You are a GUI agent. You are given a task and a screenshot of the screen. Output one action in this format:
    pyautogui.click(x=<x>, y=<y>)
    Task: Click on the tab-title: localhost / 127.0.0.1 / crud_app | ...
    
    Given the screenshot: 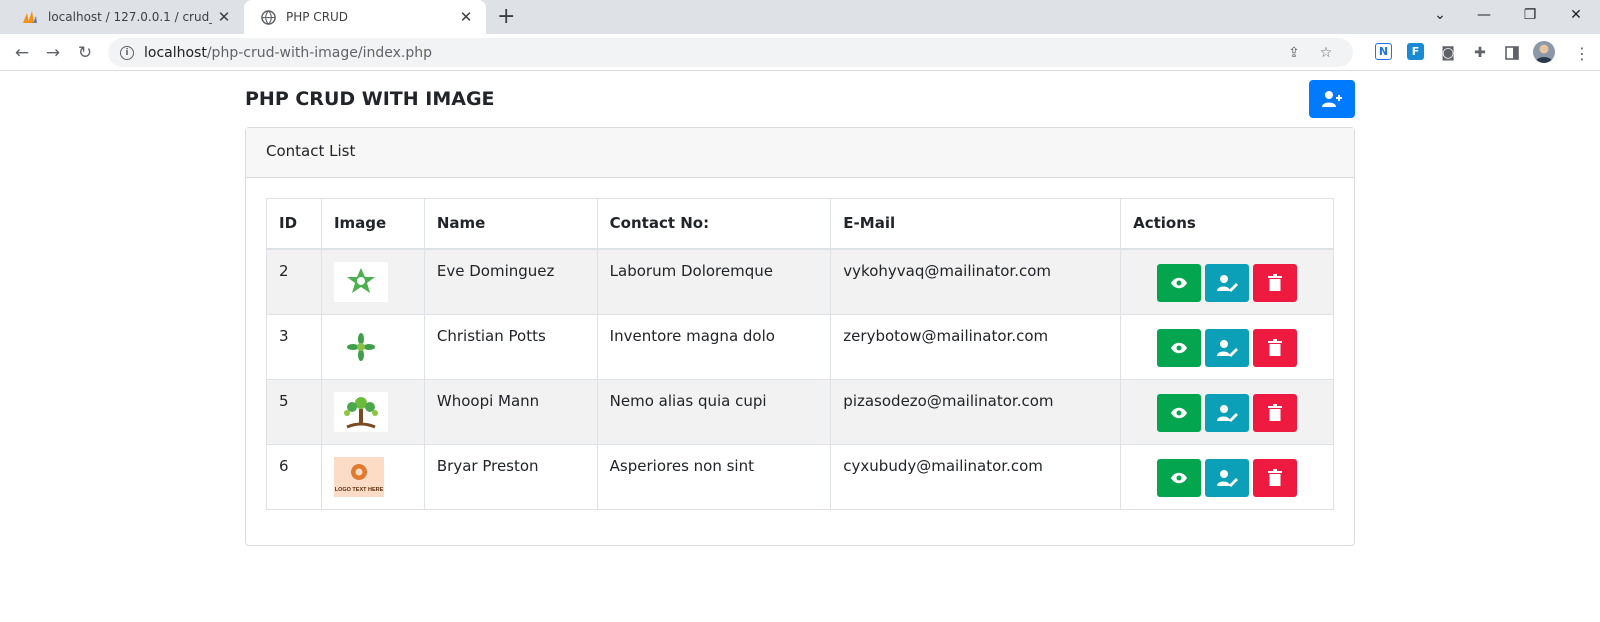 What is the action you would take?
    pyautogui.click(x=130, y=17)
    